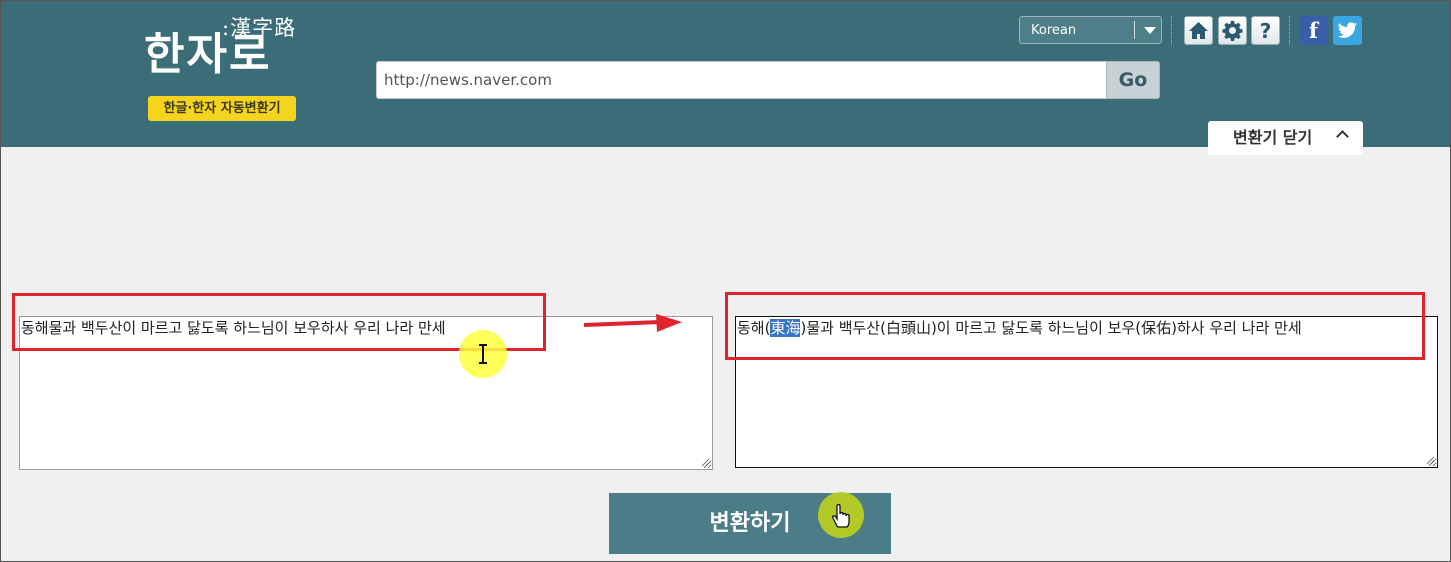 The height and width of the screenshot is (562, 1451). I want to click on chevron-up-icon, so click(1342, 136).